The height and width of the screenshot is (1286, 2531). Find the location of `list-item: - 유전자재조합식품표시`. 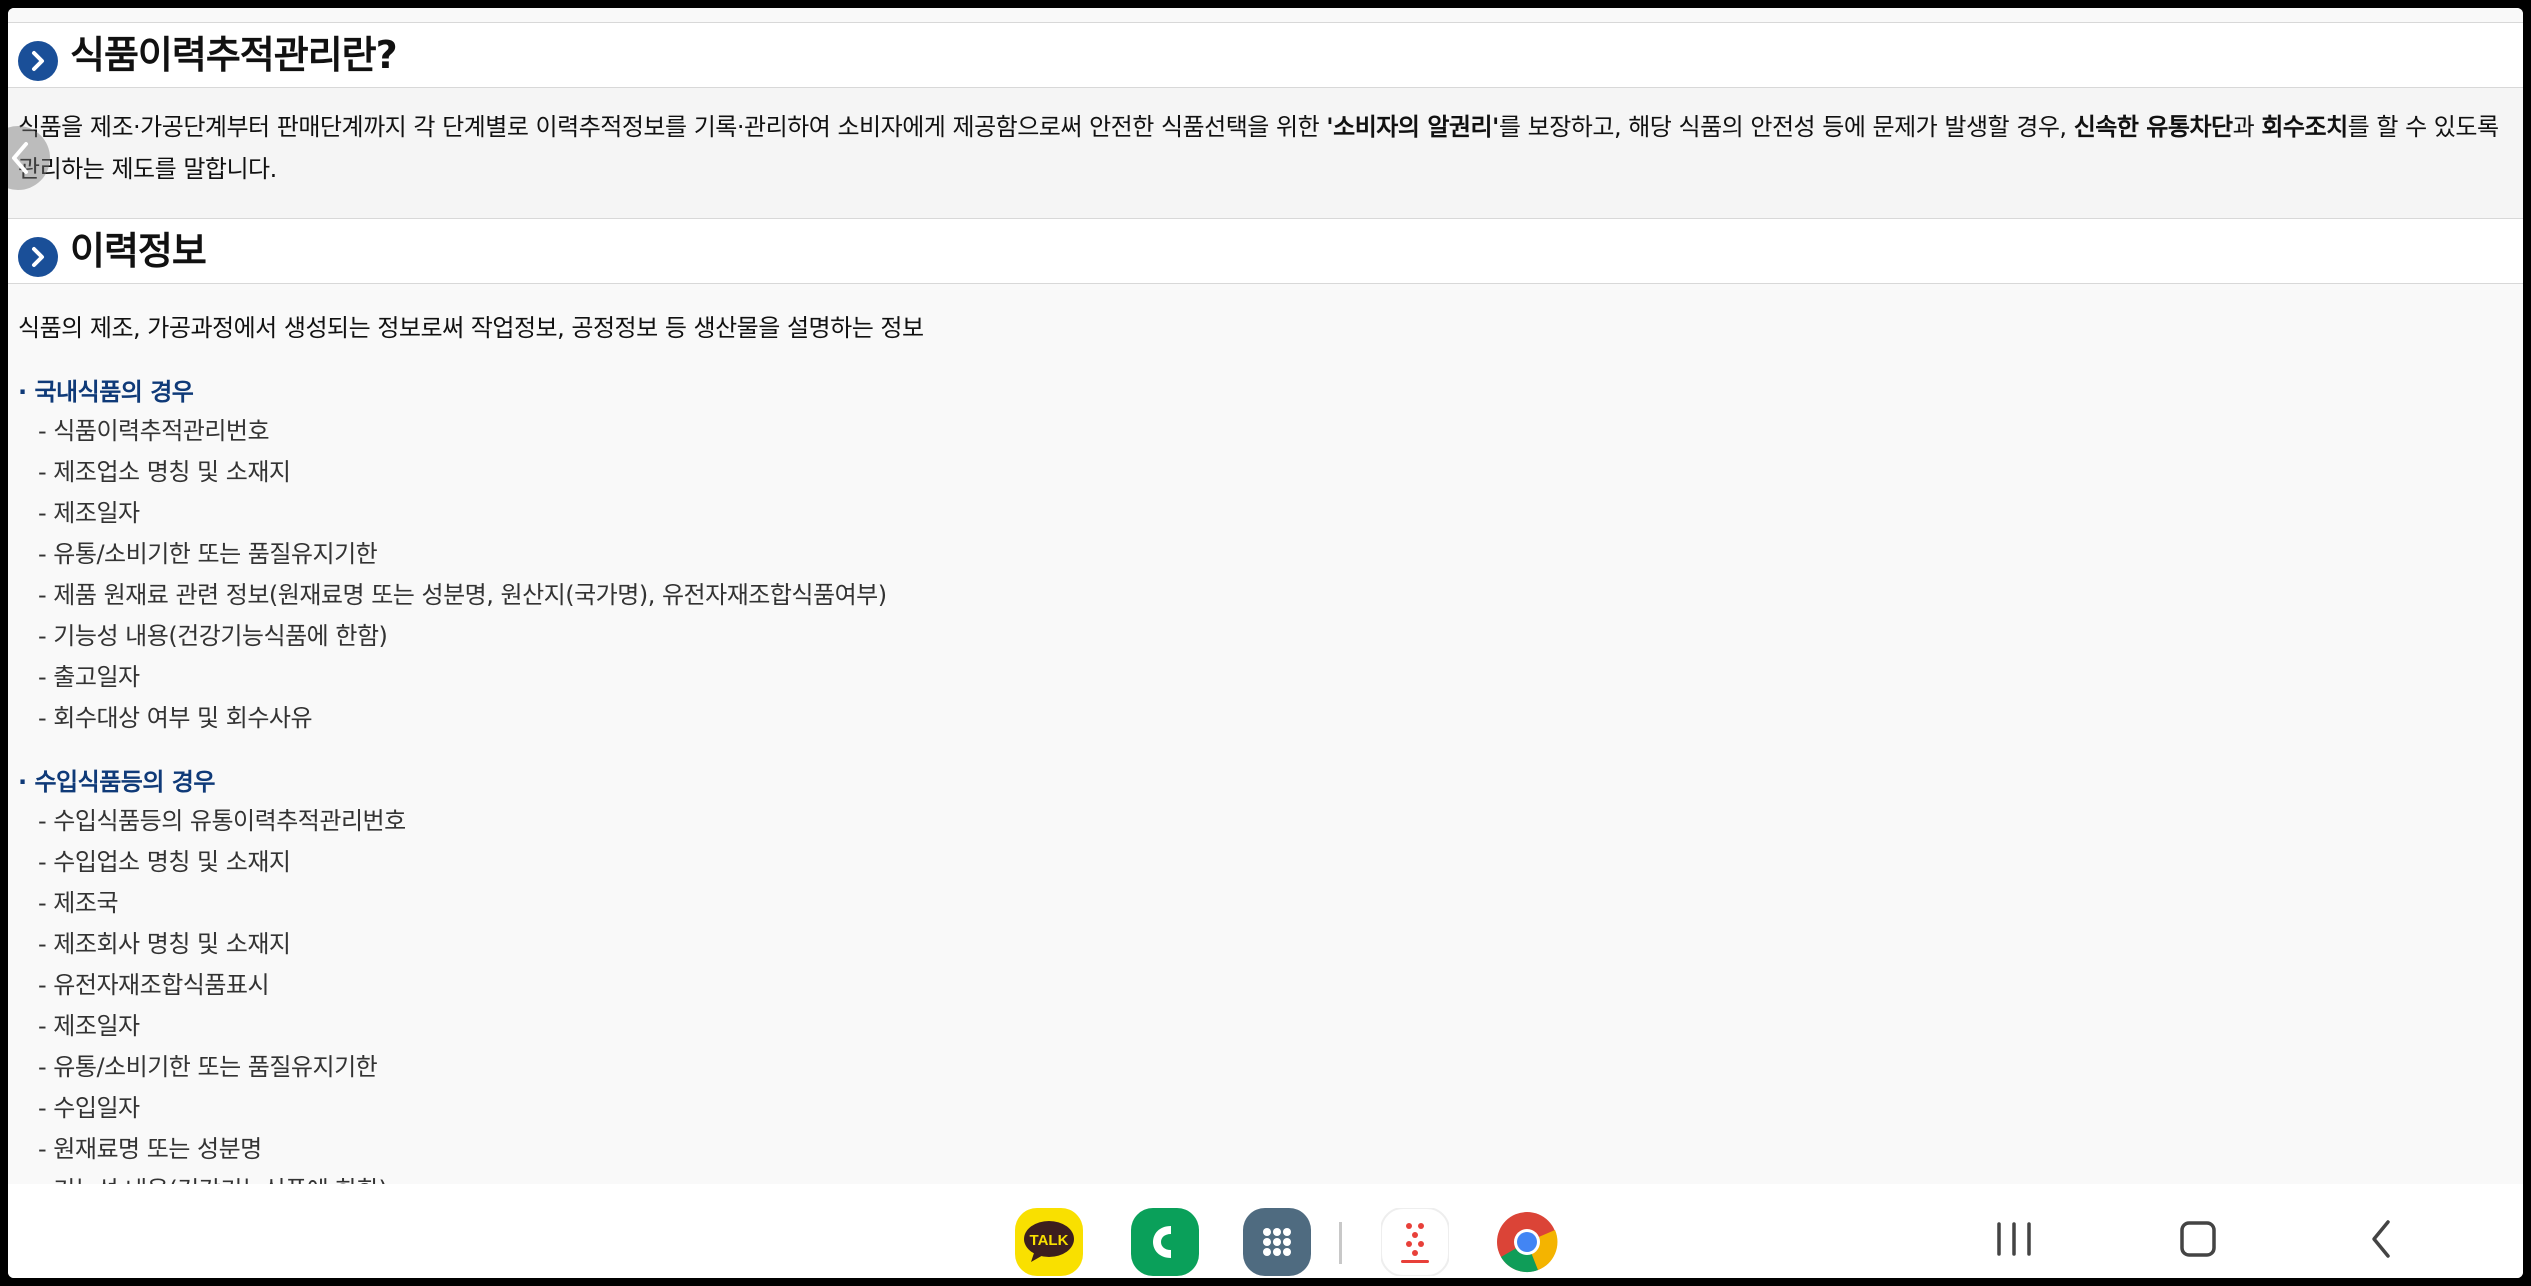

list-item: - 유전자재조합식품표시 is located at coordinates (154, 985).